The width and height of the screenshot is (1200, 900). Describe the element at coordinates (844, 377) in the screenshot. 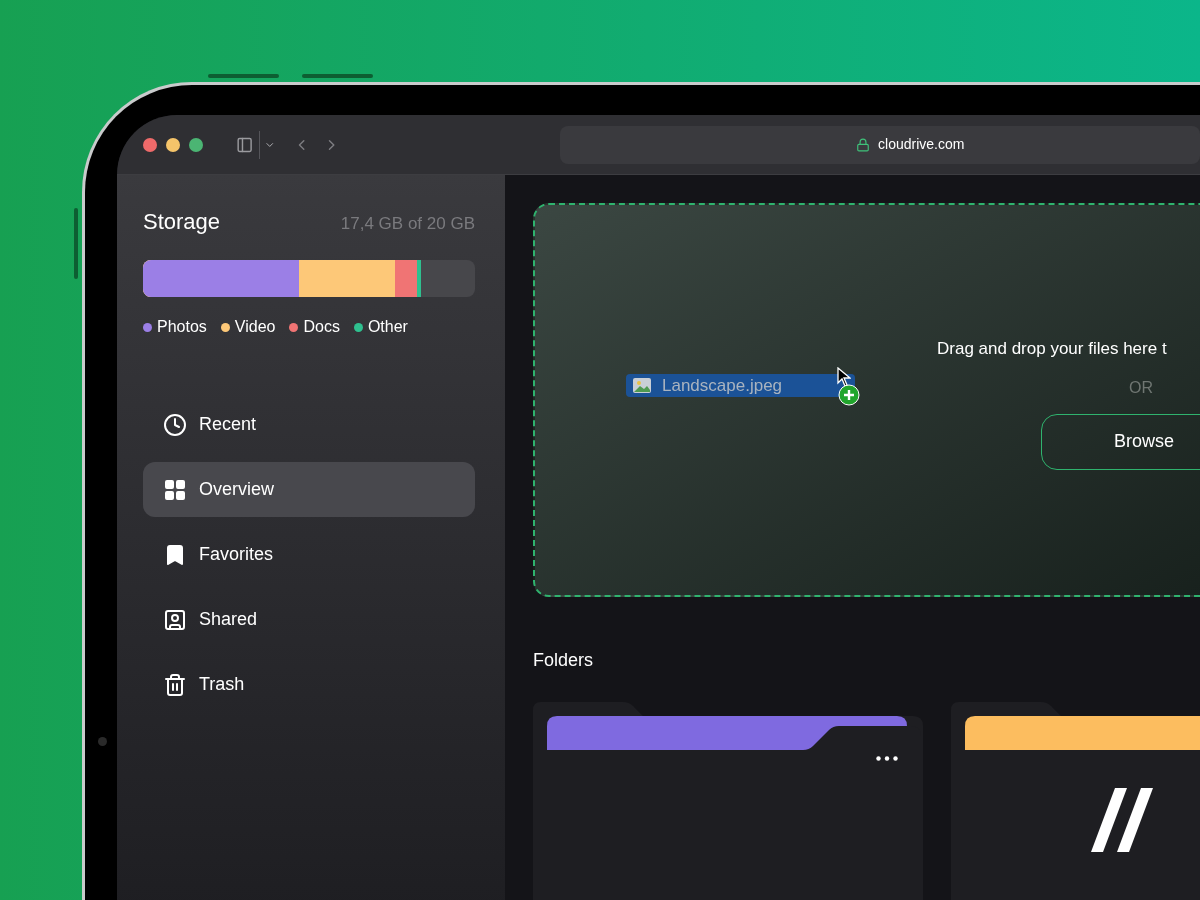

I see `cursor-icon` at that location.